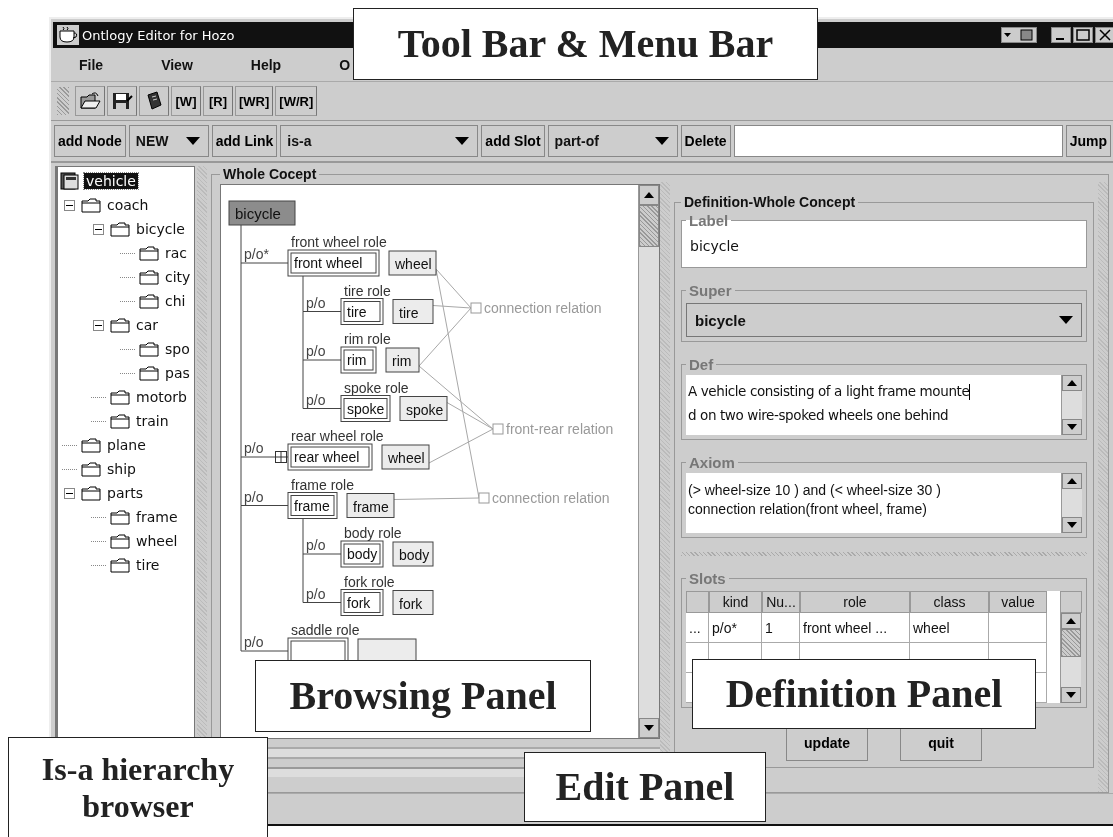  I want to click on menu-item: O, so click(344, 64).